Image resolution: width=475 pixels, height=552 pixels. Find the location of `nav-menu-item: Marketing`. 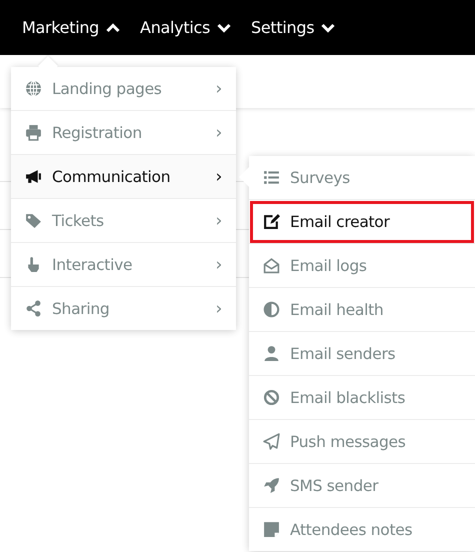

nav-menu-item: Marketing is located at coordinates (71, 27).